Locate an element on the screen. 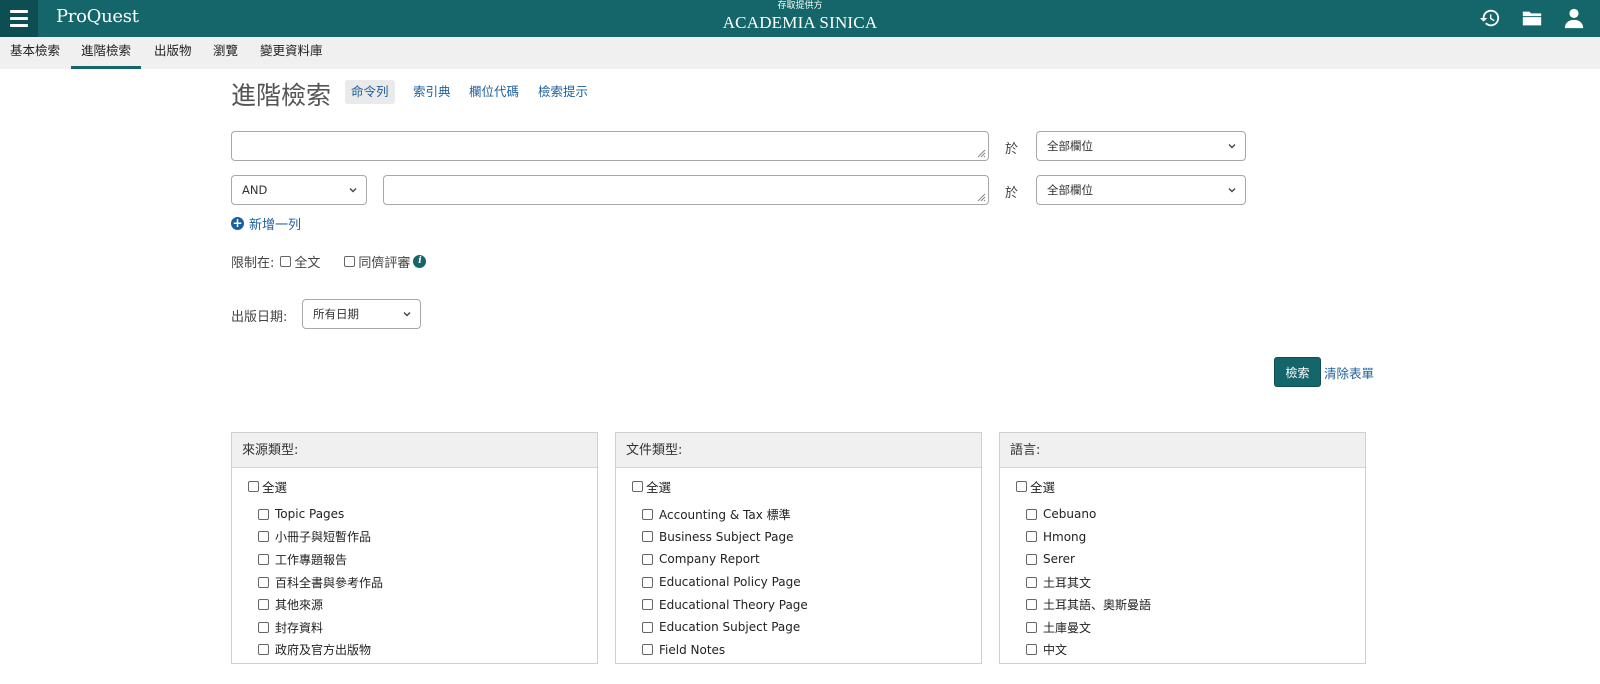 This screenshot has height=684, width=1600. option-label: 土耳其文 is located at coordinates (1067, 582).